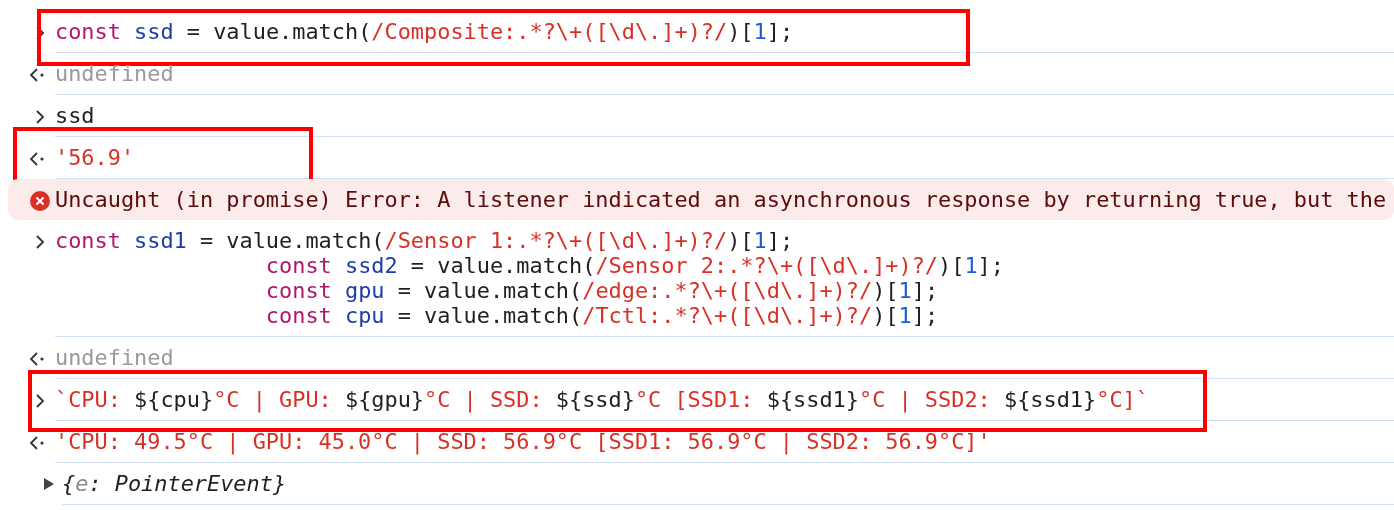  What do you see at coordinates (601, 290) in the screenshot?
I see `code-line: const gpu = value.match(/edge:.*?\+([\d\.]+)?/)[1];` at bounding box center [601, 290].